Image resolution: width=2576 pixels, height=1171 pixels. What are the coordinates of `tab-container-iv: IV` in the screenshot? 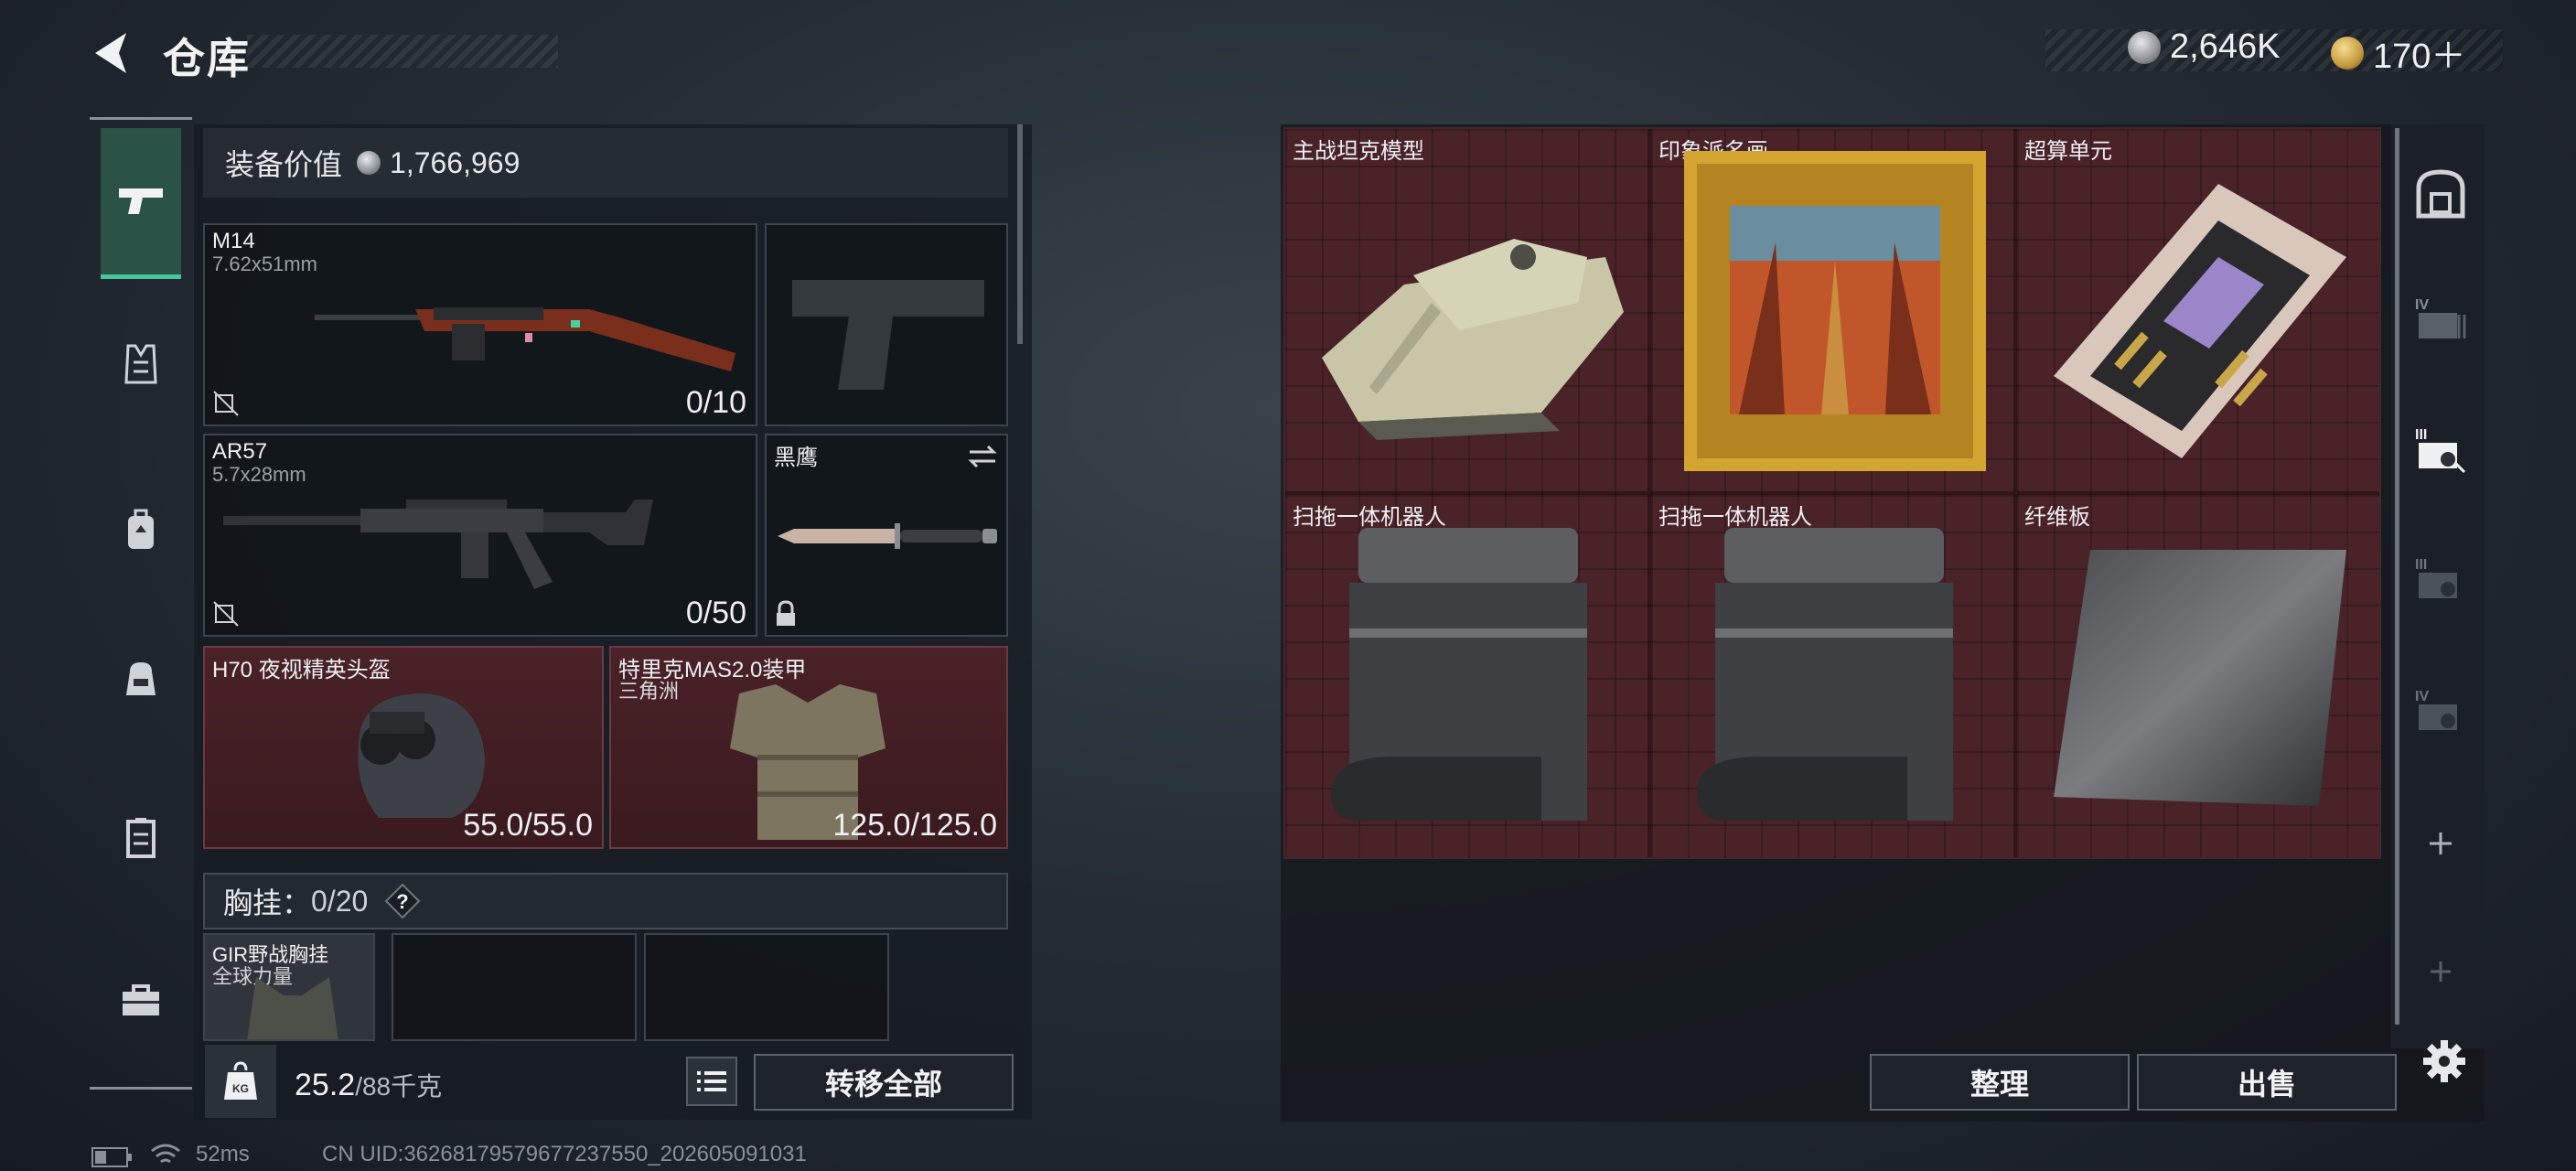 It's located at (2441, 318).